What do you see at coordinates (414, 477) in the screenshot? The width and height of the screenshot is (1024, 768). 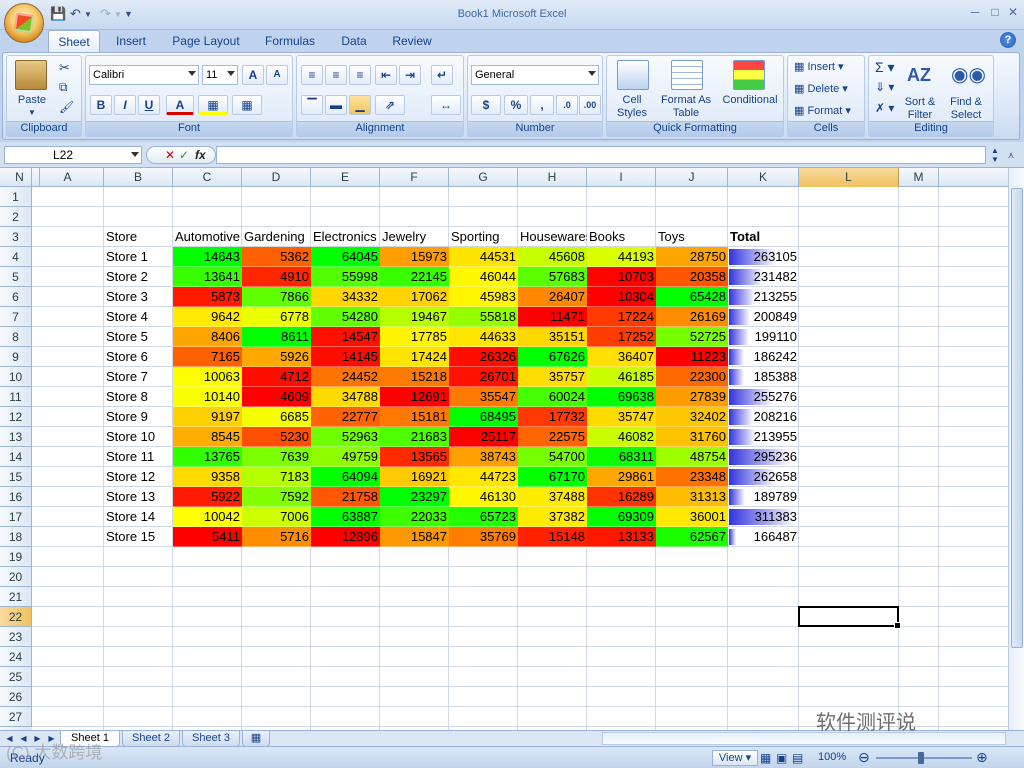 I see `sales-value-cell: 16921` at bounding box center [414, 477].